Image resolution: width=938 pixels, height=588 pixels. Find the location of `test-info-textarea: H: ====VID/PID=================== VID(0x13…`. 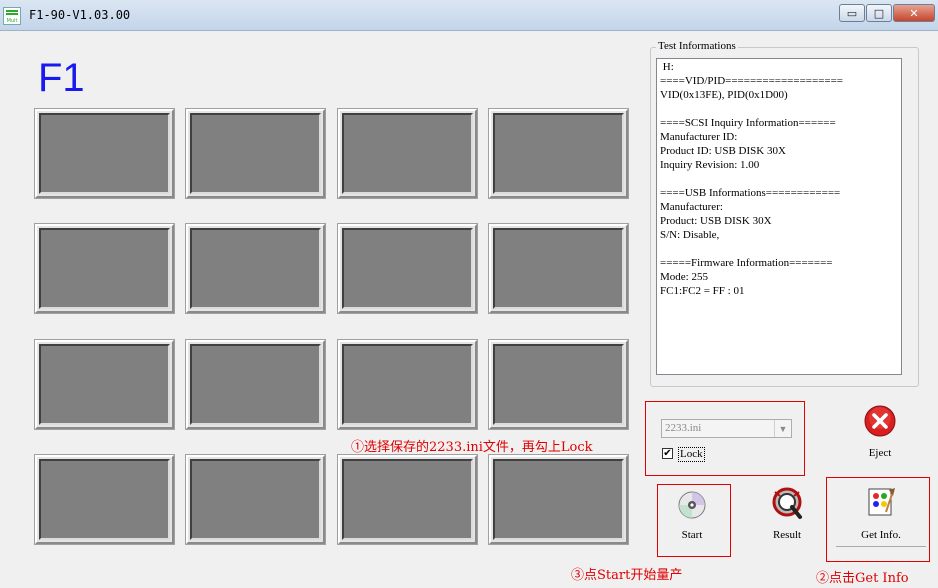

test-info-textarea: H: ====VID/PID=================== VID(0x13… is located at coordinates (779, 216).